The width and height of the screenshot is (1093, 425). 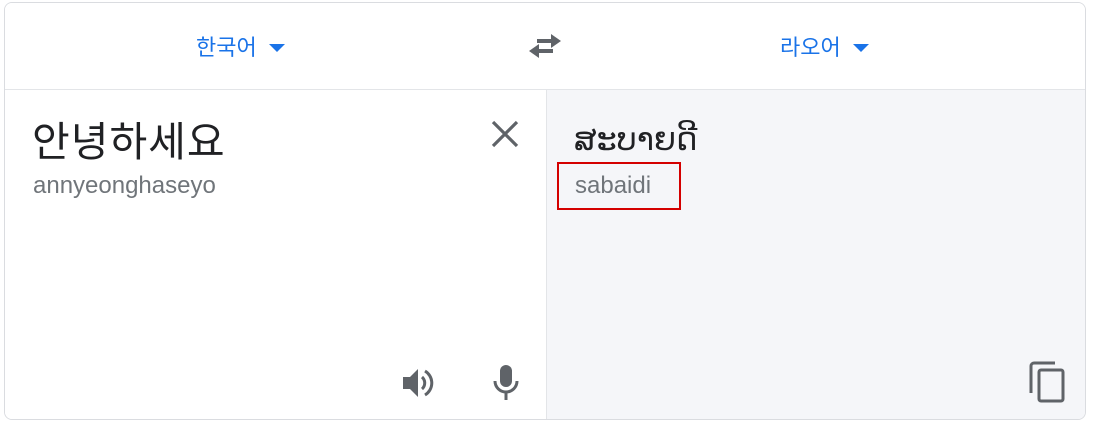 What do you see at coordinates (613, 185) in the screenshot?
I see `target-transliteration: sabaidi` at bounding box center [613, 185].